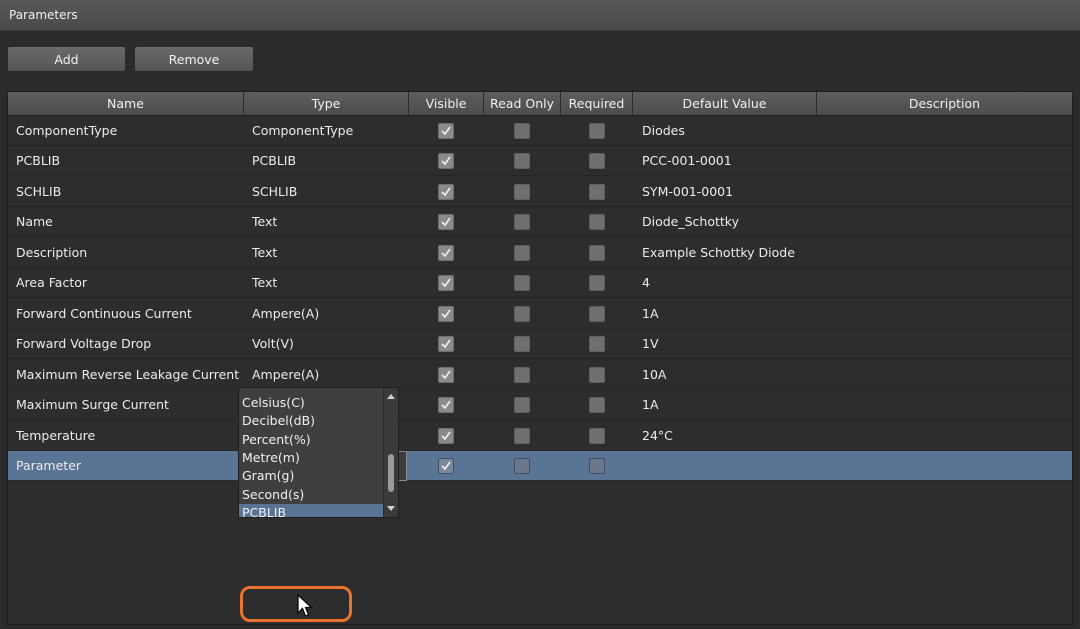  Describe the element at coordinates (326, 103) in the screenshot. I see `column-header-type: Type` at that location.